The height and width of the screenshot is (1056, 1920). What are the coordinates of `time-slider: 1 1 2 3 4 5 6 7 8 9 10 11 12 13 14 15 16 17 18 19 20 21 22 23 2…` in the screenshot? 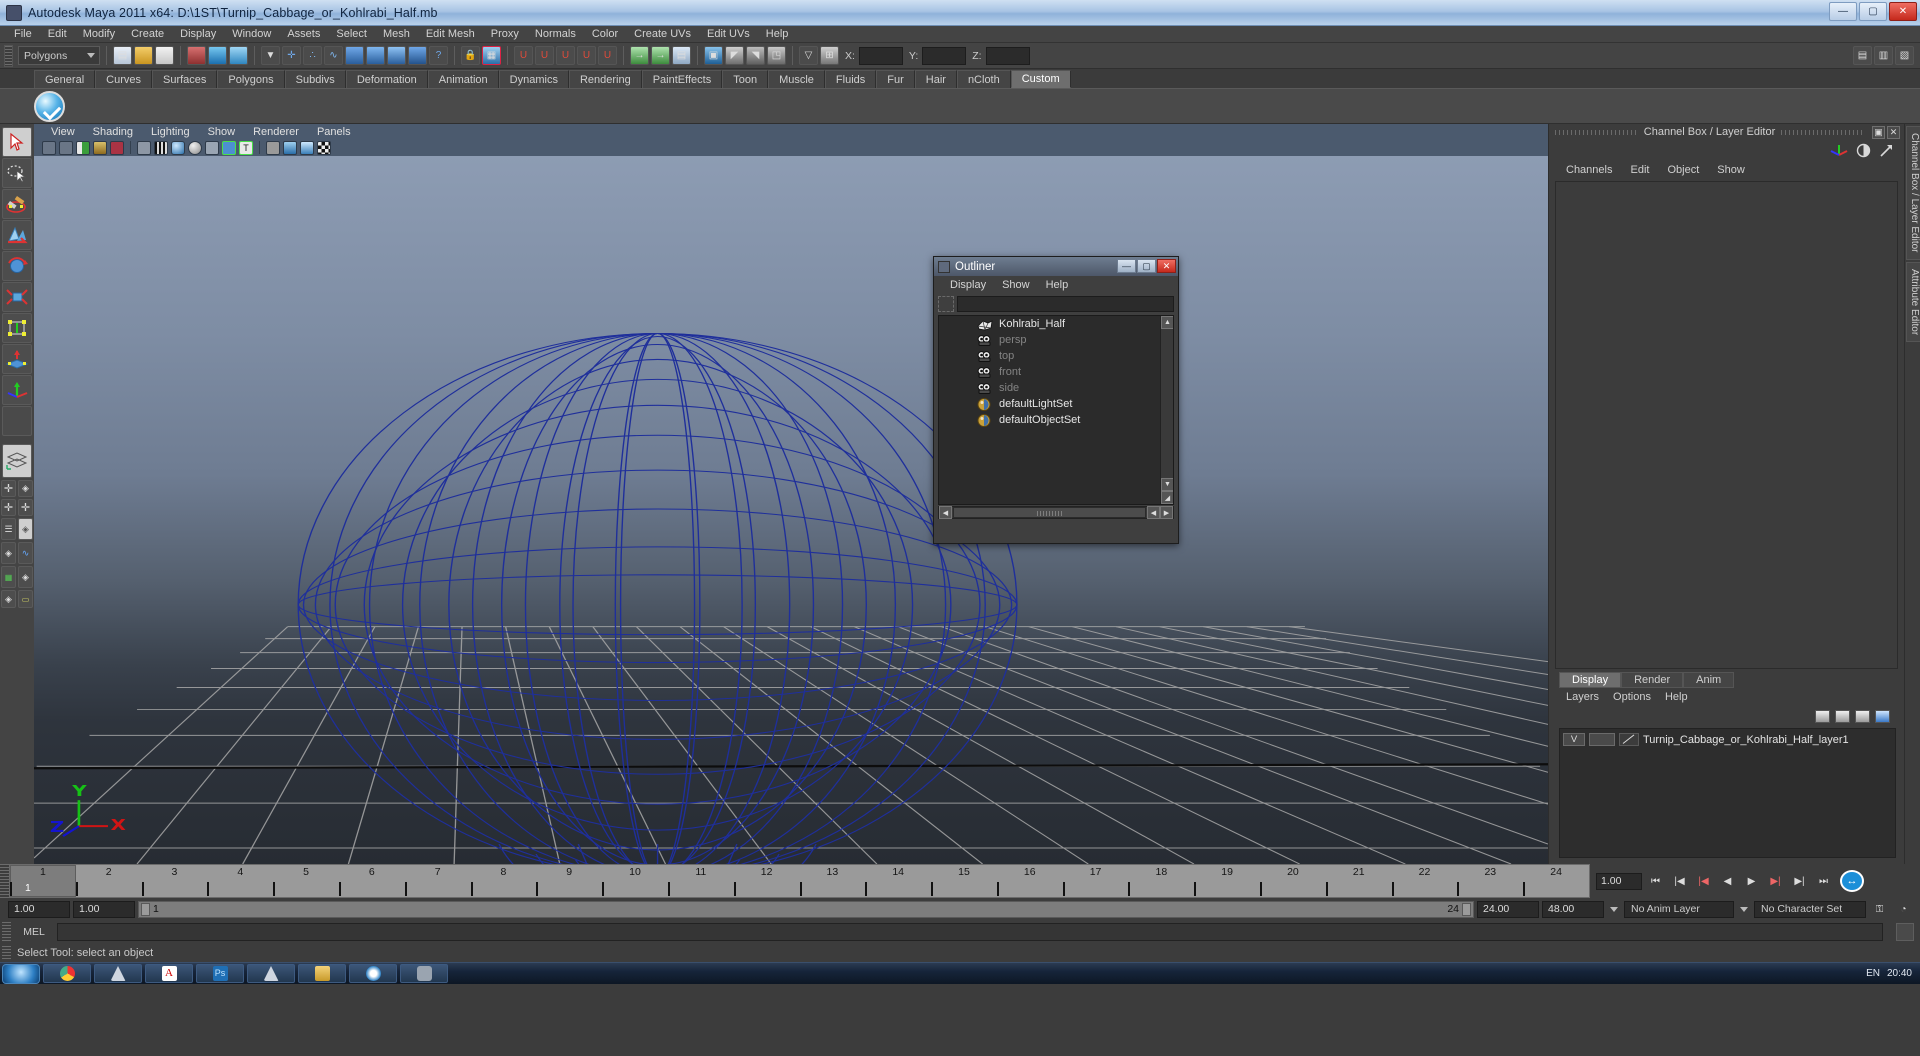 It's located at (960, 881).